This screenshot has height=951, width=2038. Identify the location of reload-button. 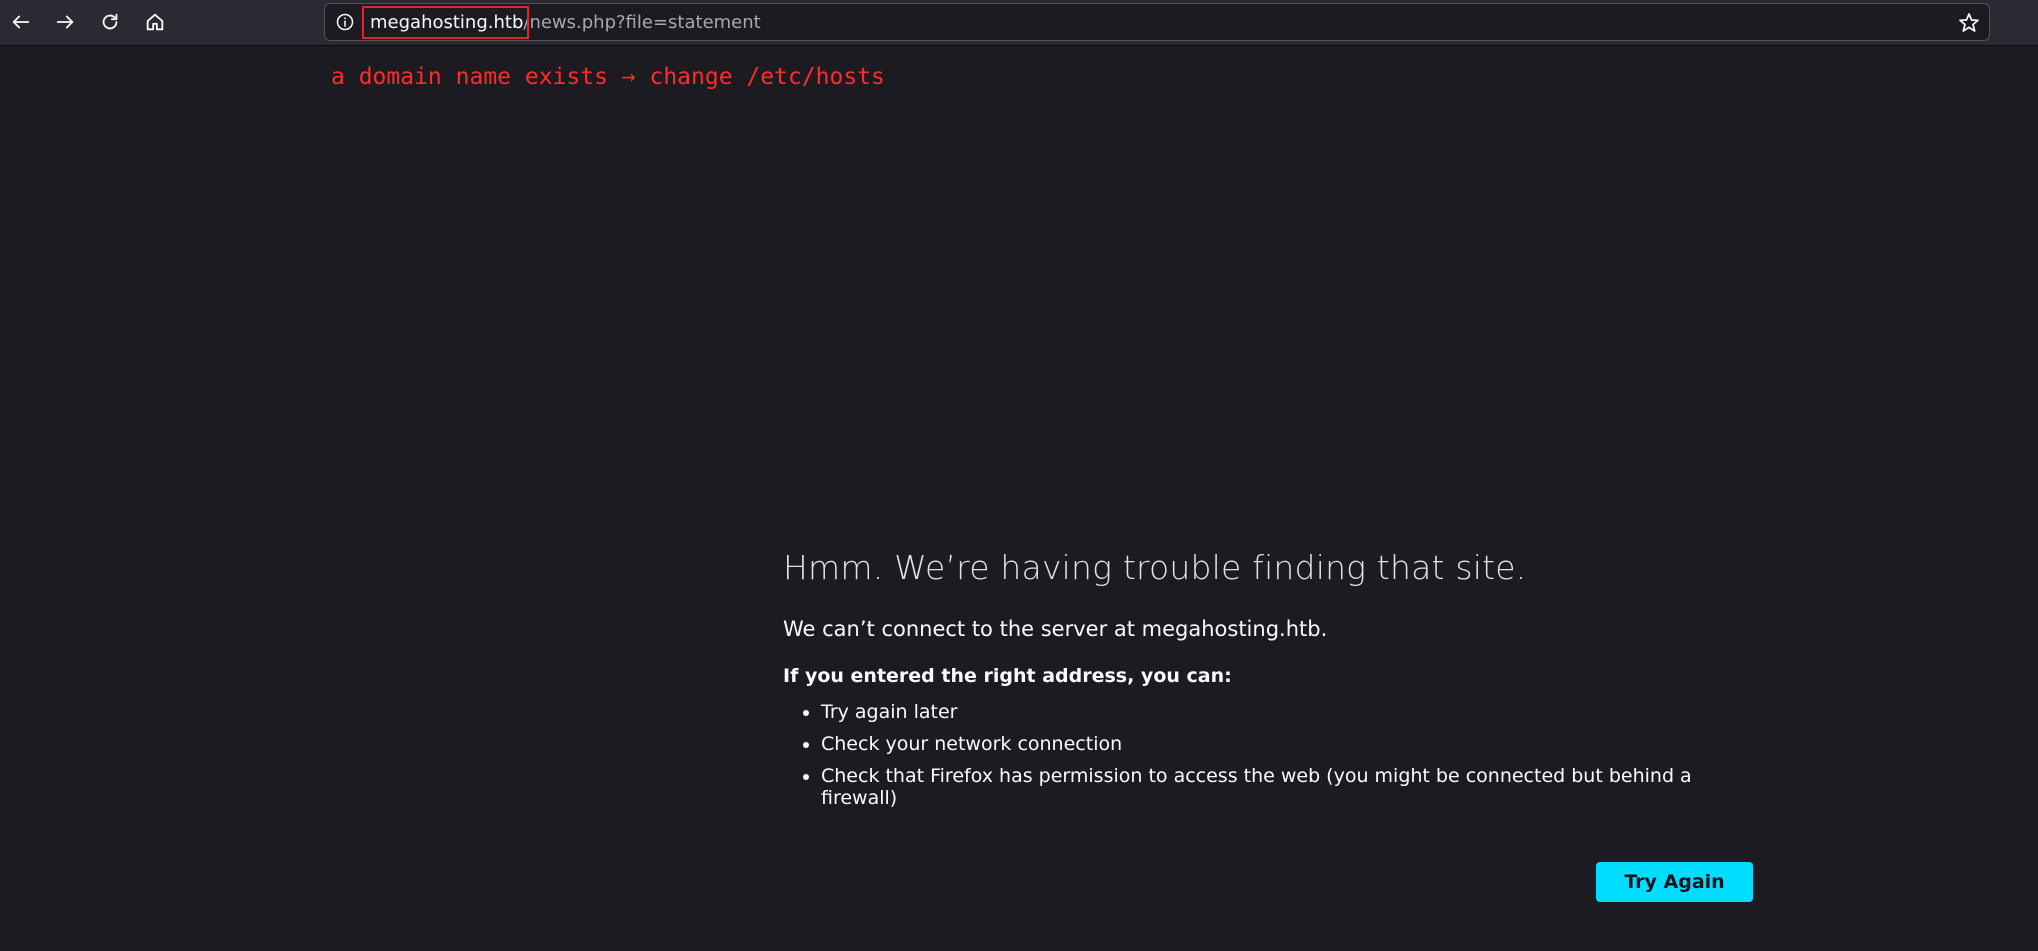
(110, 22).